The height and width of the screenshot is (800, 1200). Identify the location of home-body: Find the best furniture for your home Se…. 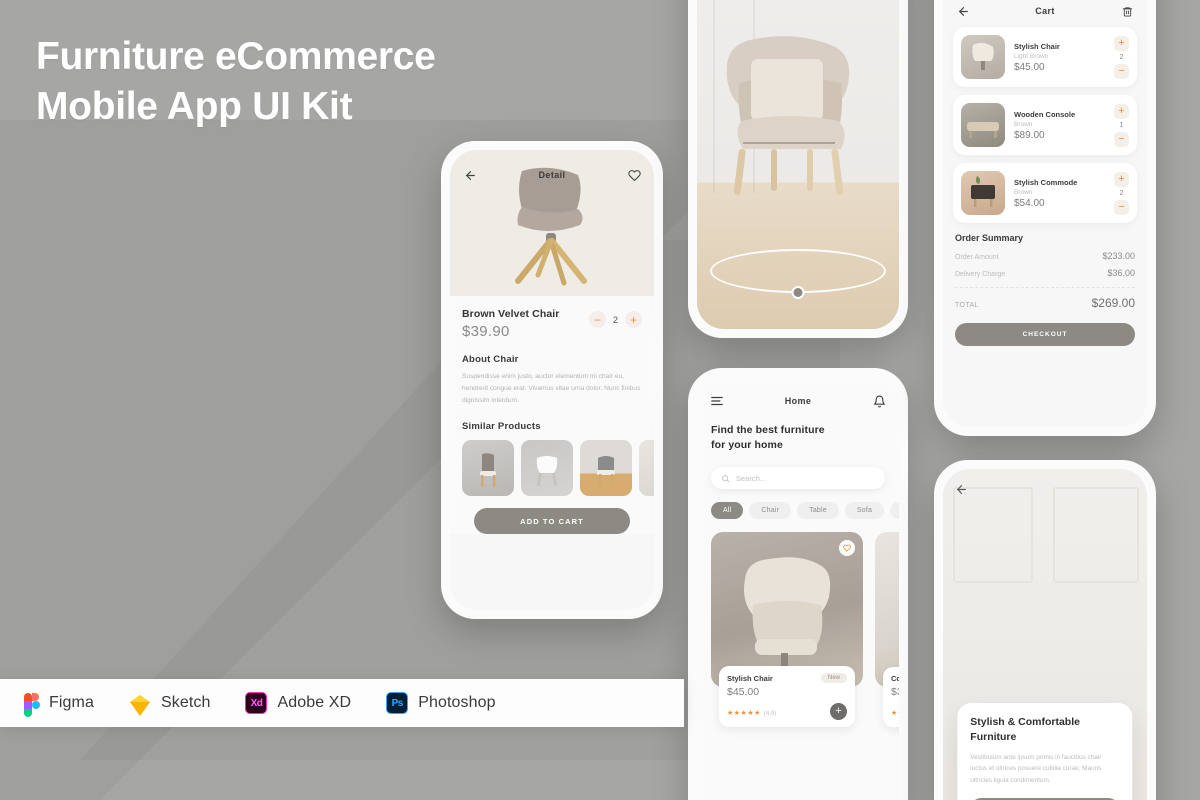
(798, 575).